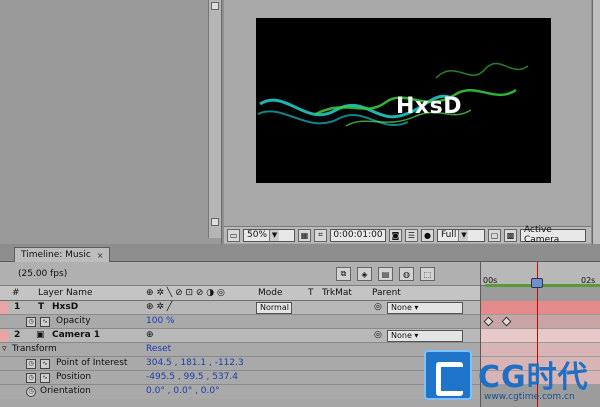 Image resolution: width=600 pixels, height=407 pixels. What do you see at coordinates (159, 307) in the screenshot?
I see `layer-switches: ⊕ ✲ ╱` at bounding box center [159, 307].